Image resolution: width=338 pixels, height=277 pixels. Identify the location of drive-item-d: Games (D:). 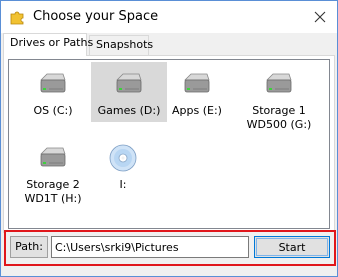
(129, 92).